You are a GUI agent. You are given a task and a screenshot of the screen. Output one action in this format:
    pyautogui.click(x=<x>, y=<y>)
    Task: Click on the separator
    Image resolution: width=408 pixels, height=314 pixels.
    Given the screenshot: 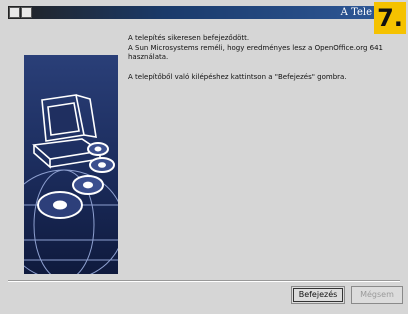 What is the action you would take?
    pyautogui.click(x=204, y=281)
    